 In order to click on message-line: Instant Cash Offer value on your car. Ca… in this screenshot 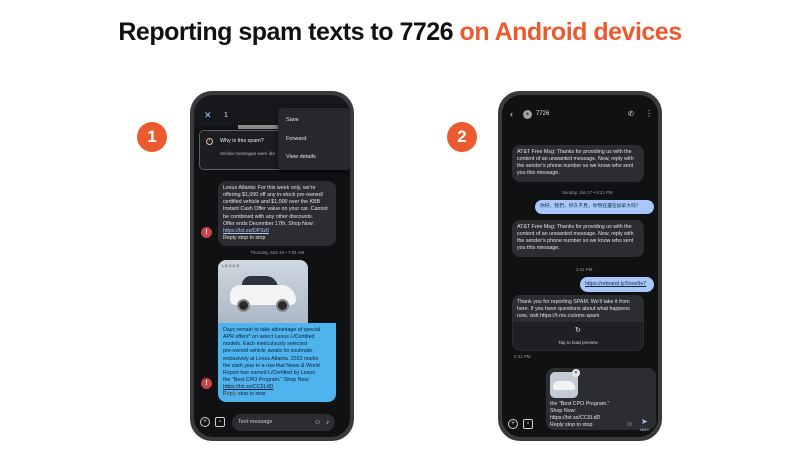, I will do `click(275, 209)`.